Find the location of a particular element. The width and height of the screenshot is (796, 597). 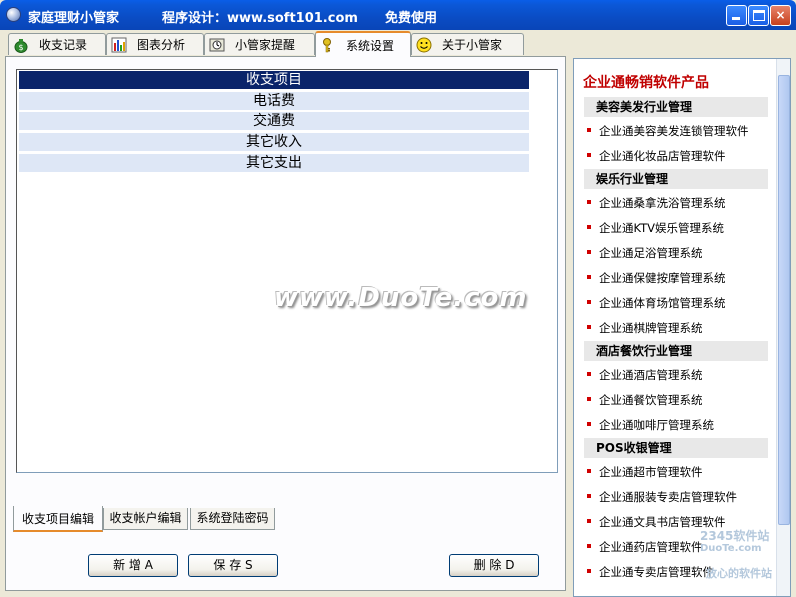

corner-watermark-line: 2345软件站 is located at coordinates (735, 536).